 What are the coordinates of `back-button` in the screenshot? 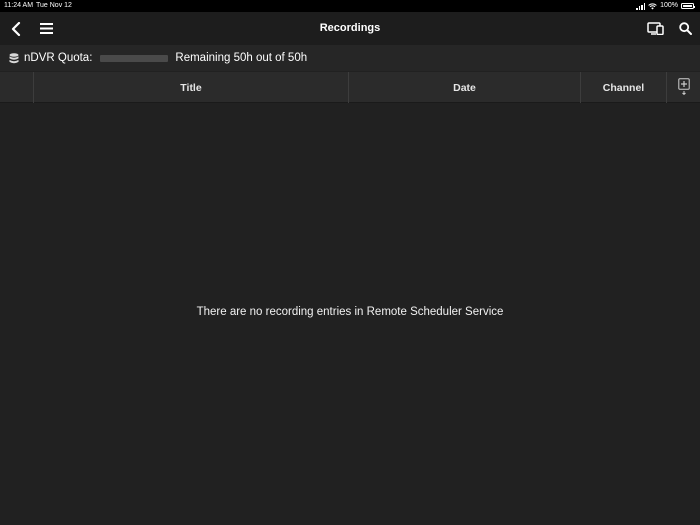 It's located at (16, 28).